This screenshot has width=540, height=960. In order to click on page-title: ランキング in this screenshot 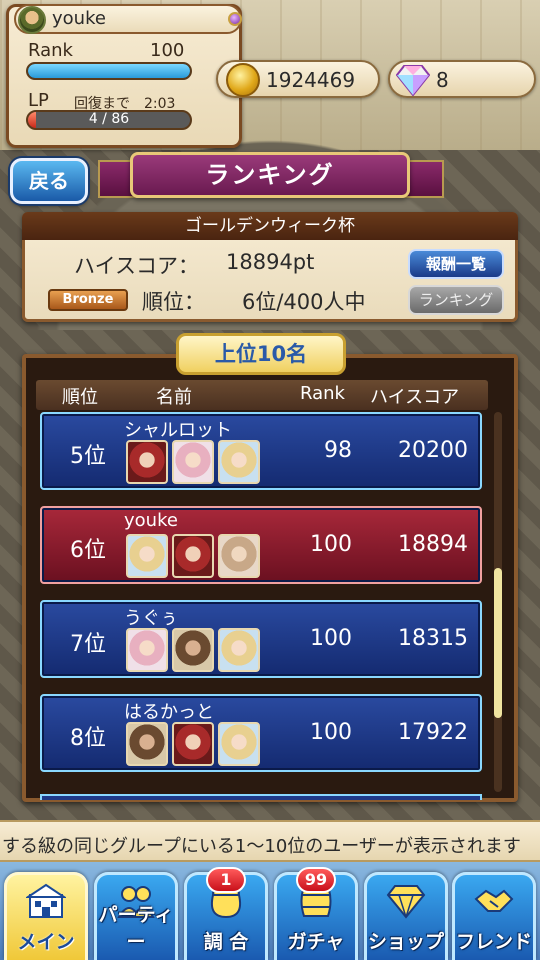, I will do `click(270, 175)`.